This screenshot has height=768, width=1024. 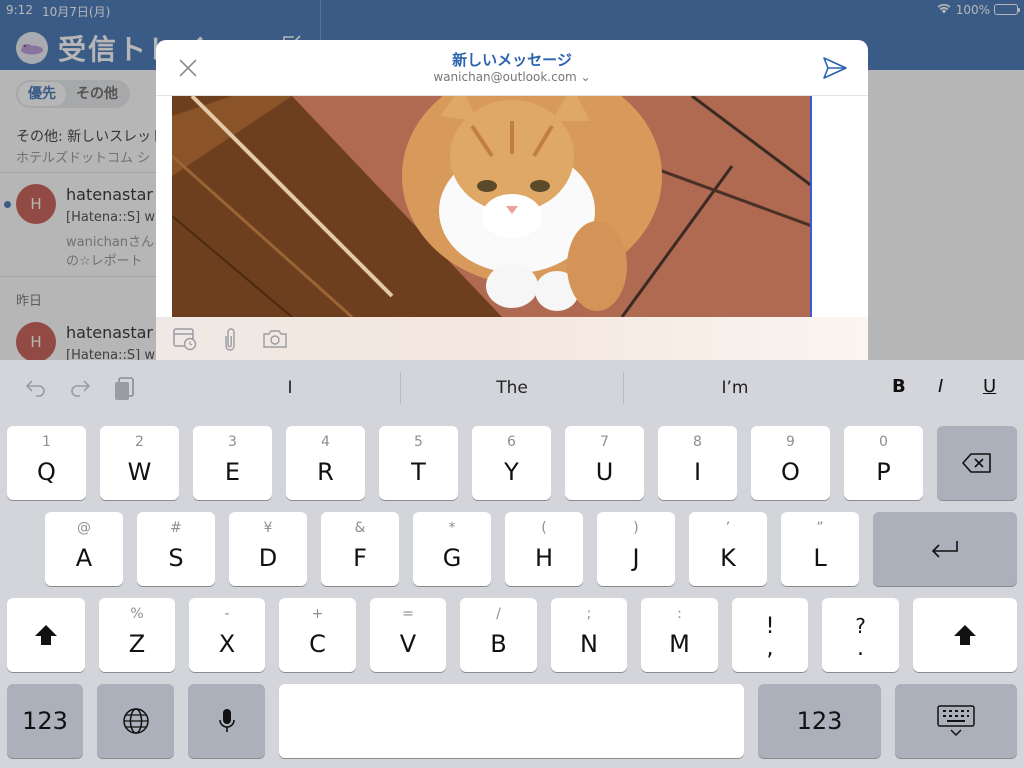 I want to click on key-alt-label: ?, so click(x=860, y=626).